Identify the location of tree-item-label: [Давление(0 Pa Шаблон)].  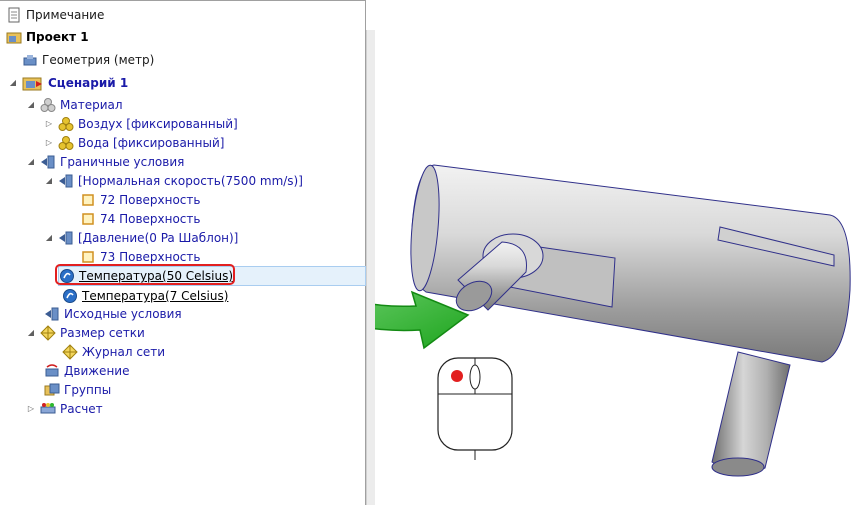
(158, 238).